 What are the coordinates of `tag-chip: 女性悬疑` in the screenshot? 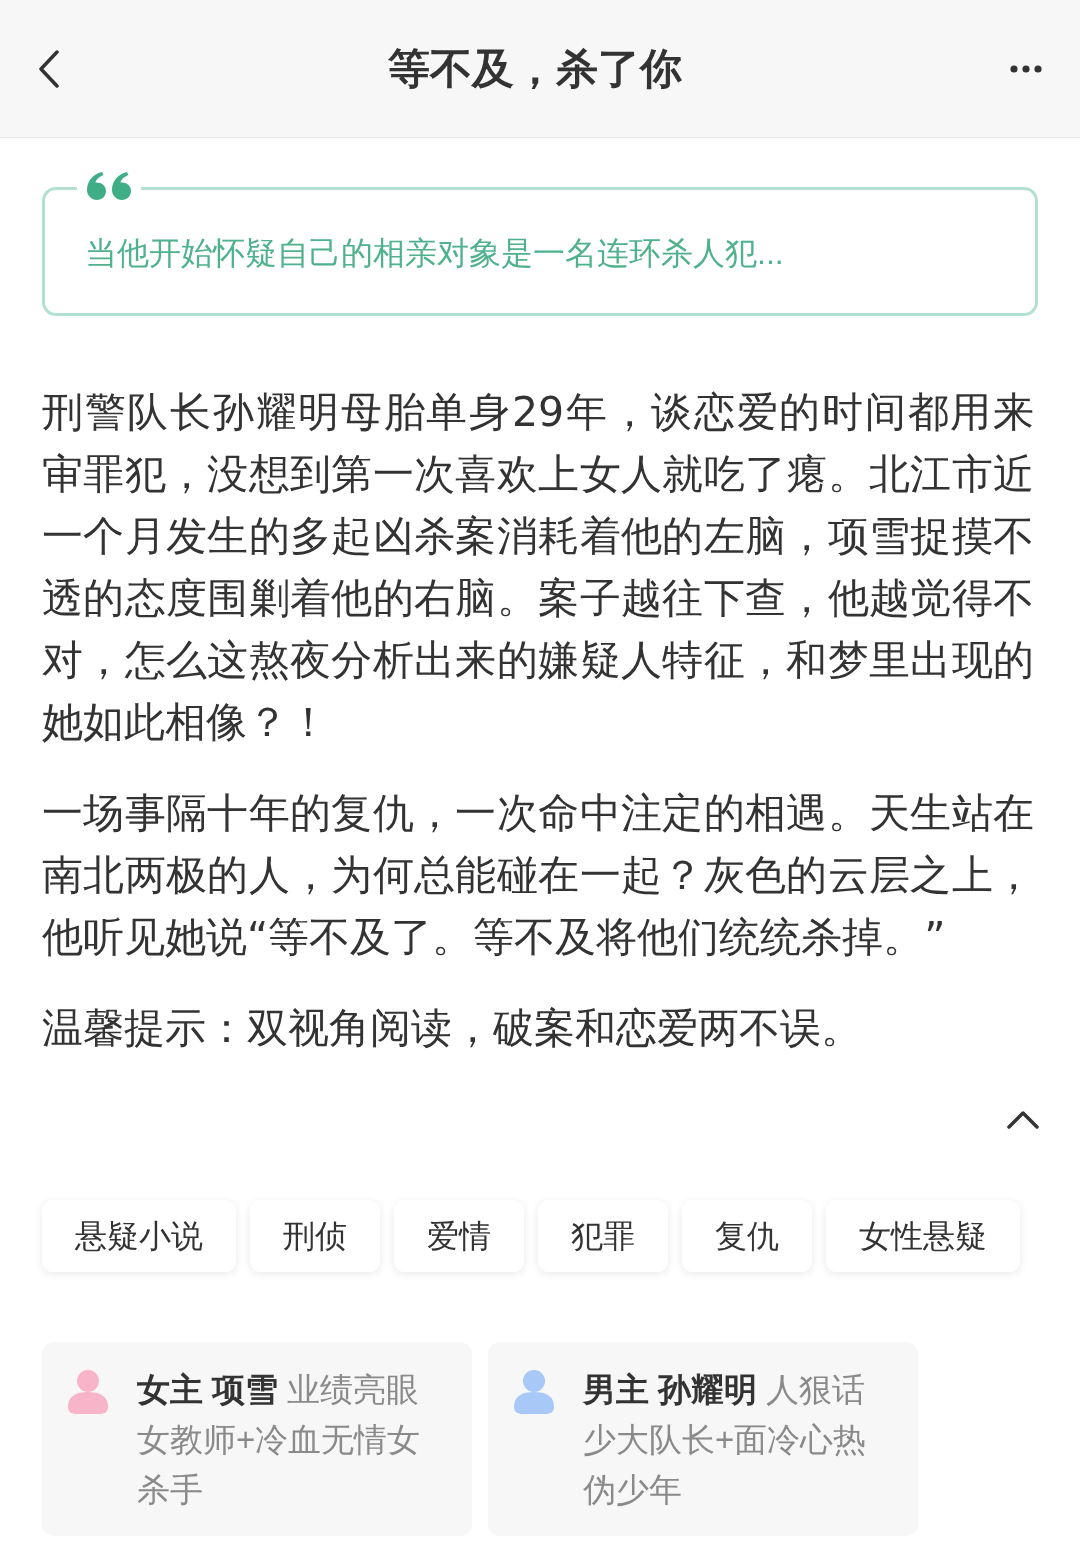 It's located at (923, 1236).